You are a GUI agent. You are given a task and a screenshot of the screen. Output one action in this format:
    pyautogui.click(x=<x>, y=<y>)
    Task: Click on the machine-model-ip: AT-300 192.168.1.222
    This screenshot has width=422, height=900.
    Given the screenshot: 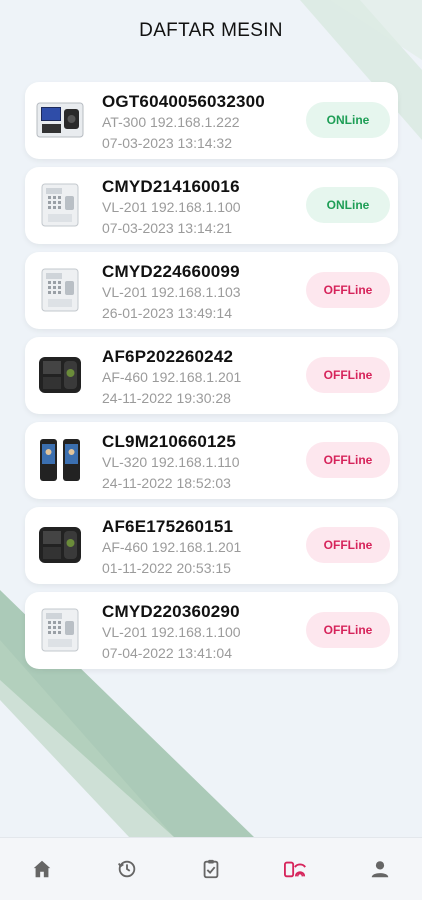 What is the action you would take?
    pyautogui.click(x=171, y=122)
    